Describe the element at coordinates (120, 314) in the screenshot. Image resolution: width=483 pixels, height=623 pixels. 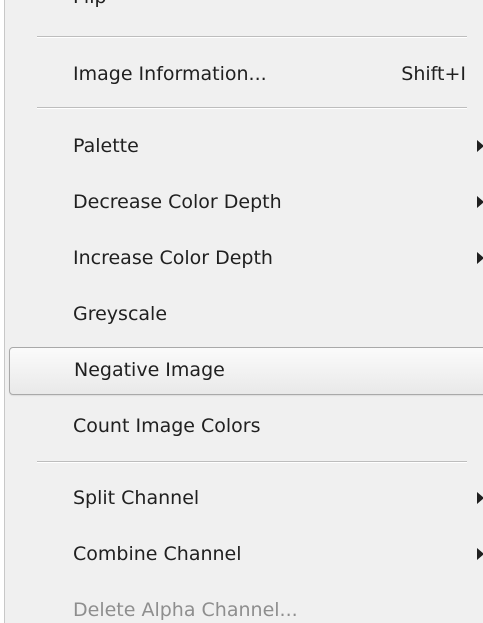
I see `menu-item-label: Greyscale` at that location.